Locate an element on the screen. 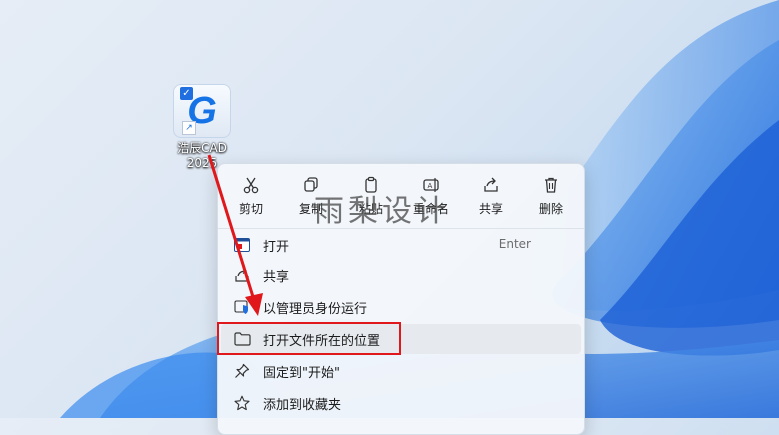 The image size is (779, 435). pin-icon is located at coordinates (242, 371).